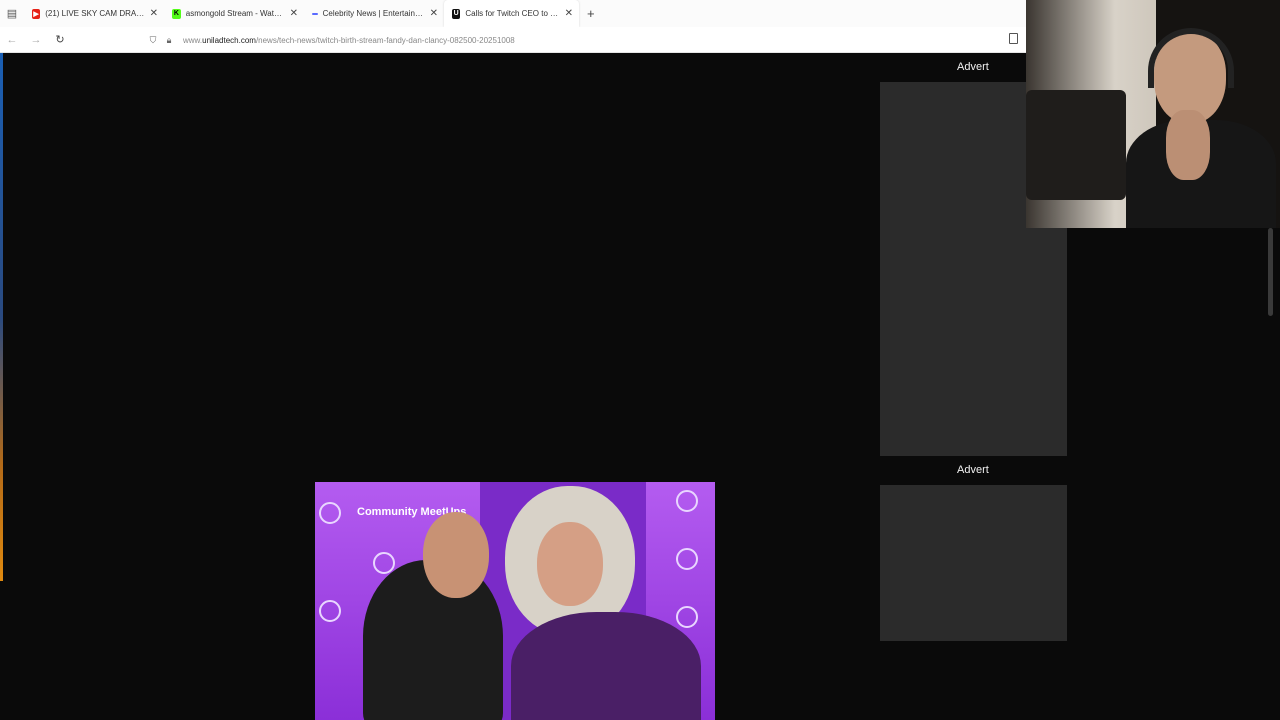  I want to click on kick-icon: K, so click(176, 13).